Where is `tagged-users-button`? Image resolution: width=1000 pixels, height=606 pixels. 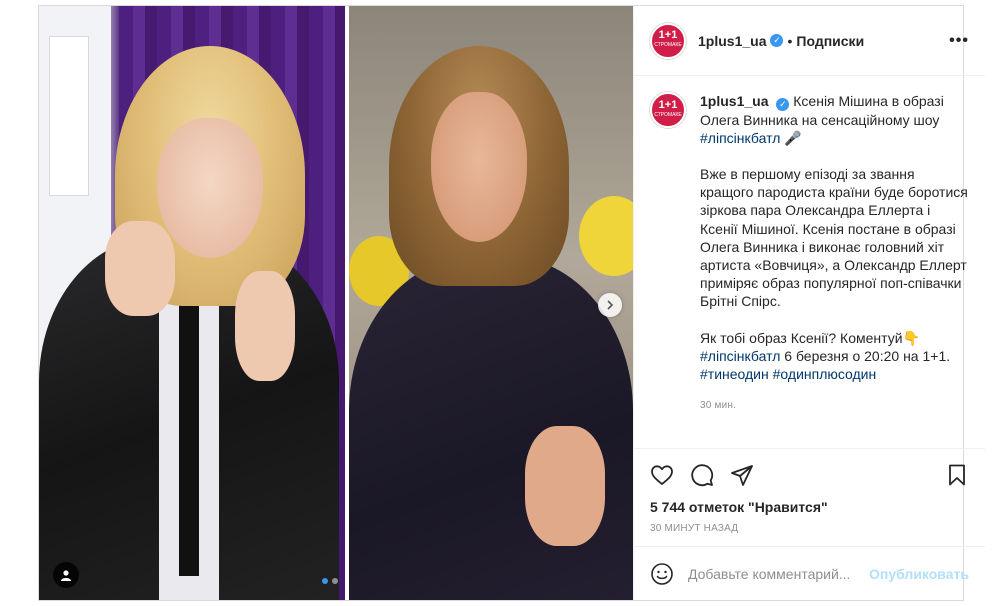
tagged-users-button is located at coordinates (66, 575).